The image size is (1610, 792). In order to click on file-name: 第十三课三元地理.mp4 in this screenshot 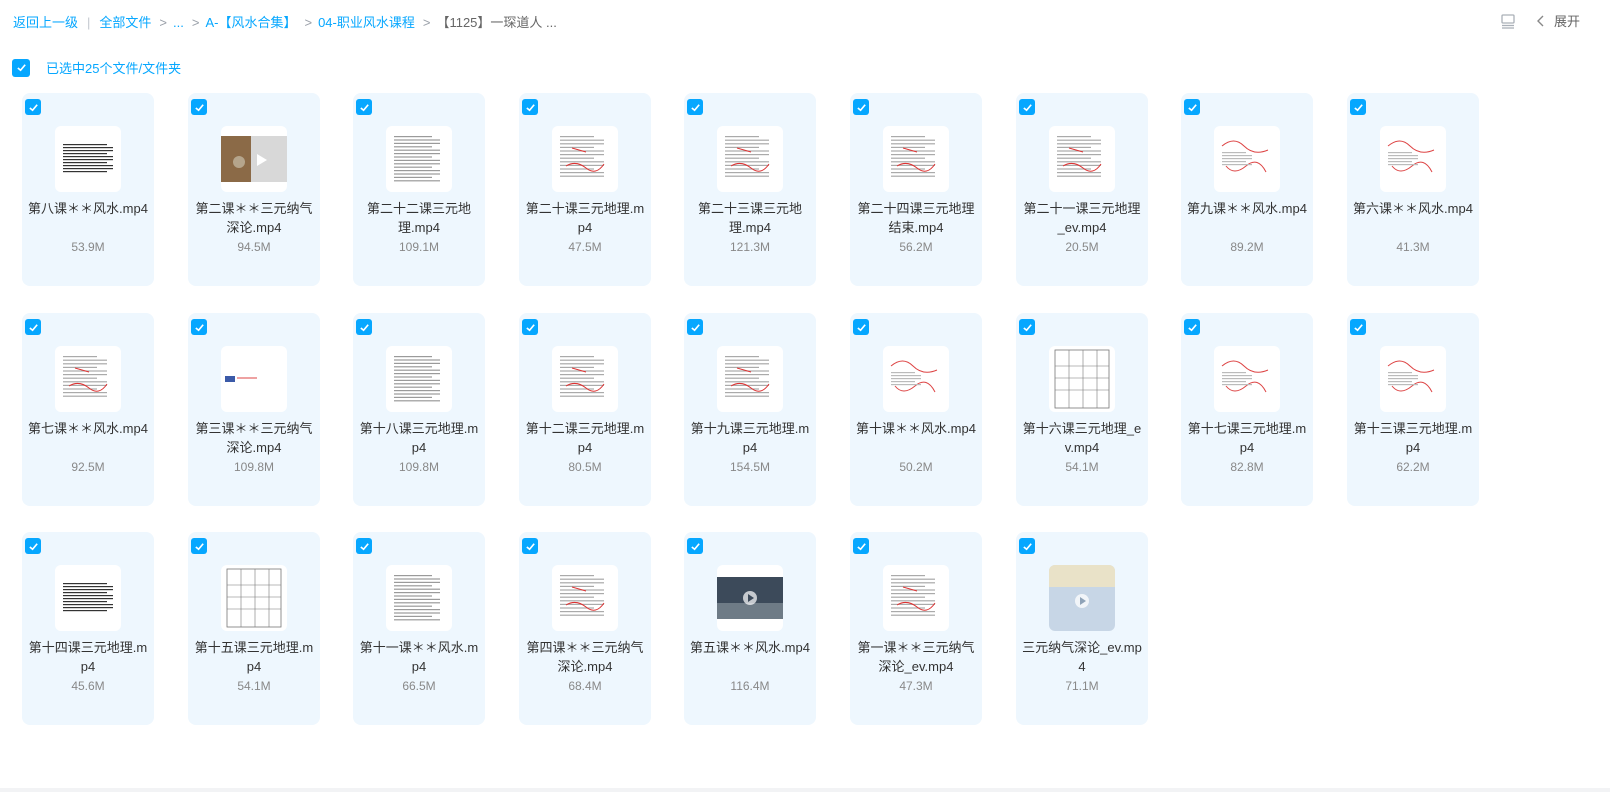, I will do `click(1413, 438)`.